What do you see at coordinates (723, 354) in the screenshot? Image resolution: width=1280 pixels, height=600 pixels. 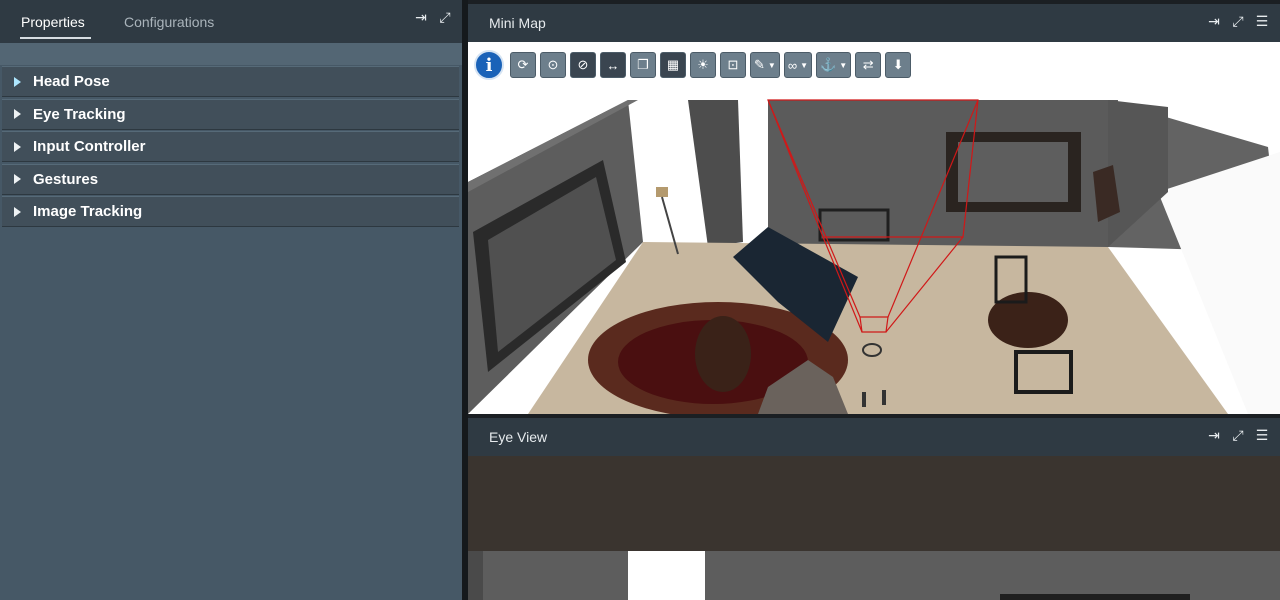 I see `coffee-table` at bounding box center [723, 354].